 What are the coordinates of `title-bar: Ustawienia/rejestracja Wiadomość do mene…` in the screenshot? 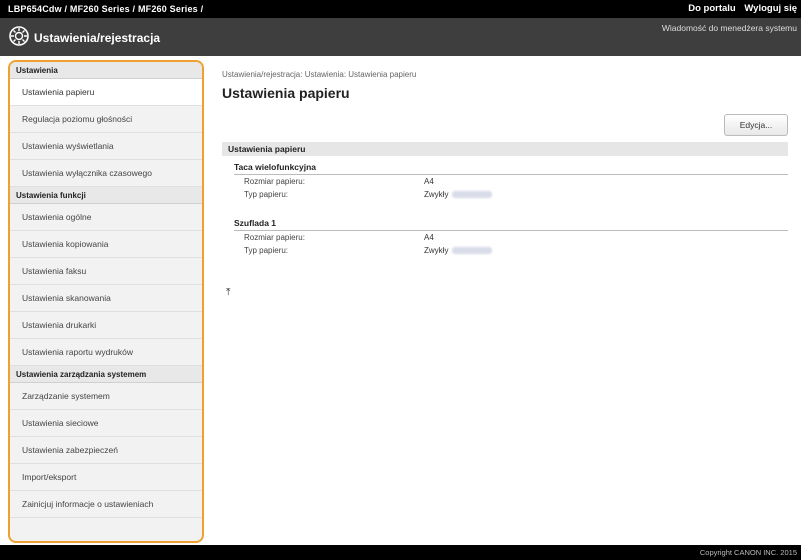 It's located at (400, 37).